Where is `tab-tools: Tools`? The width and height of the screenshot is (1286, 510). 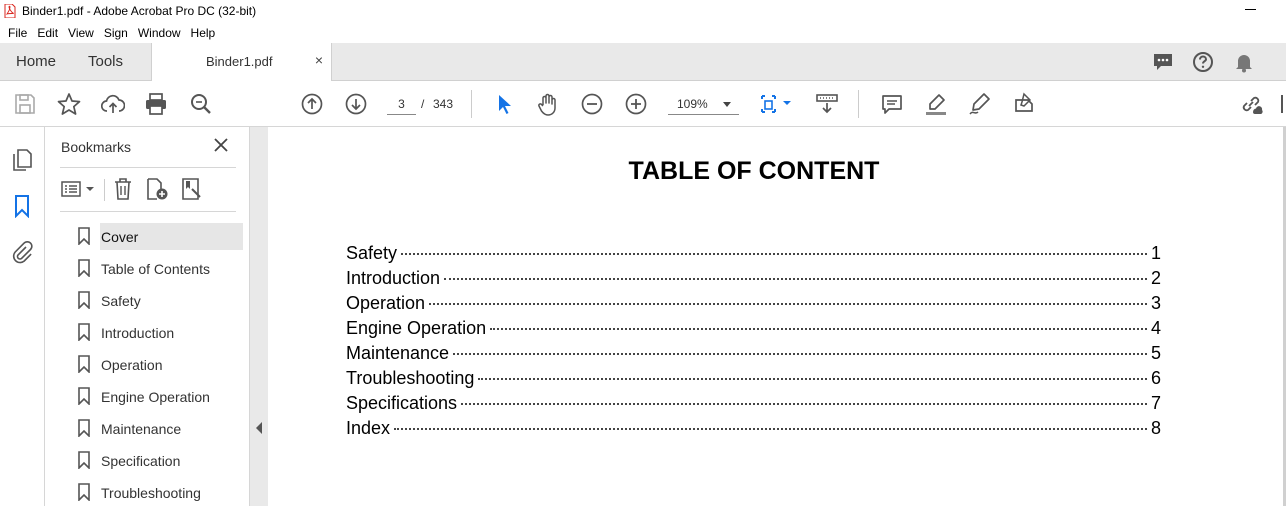 tab-tools: Tools is located at coordinates (105, 61).